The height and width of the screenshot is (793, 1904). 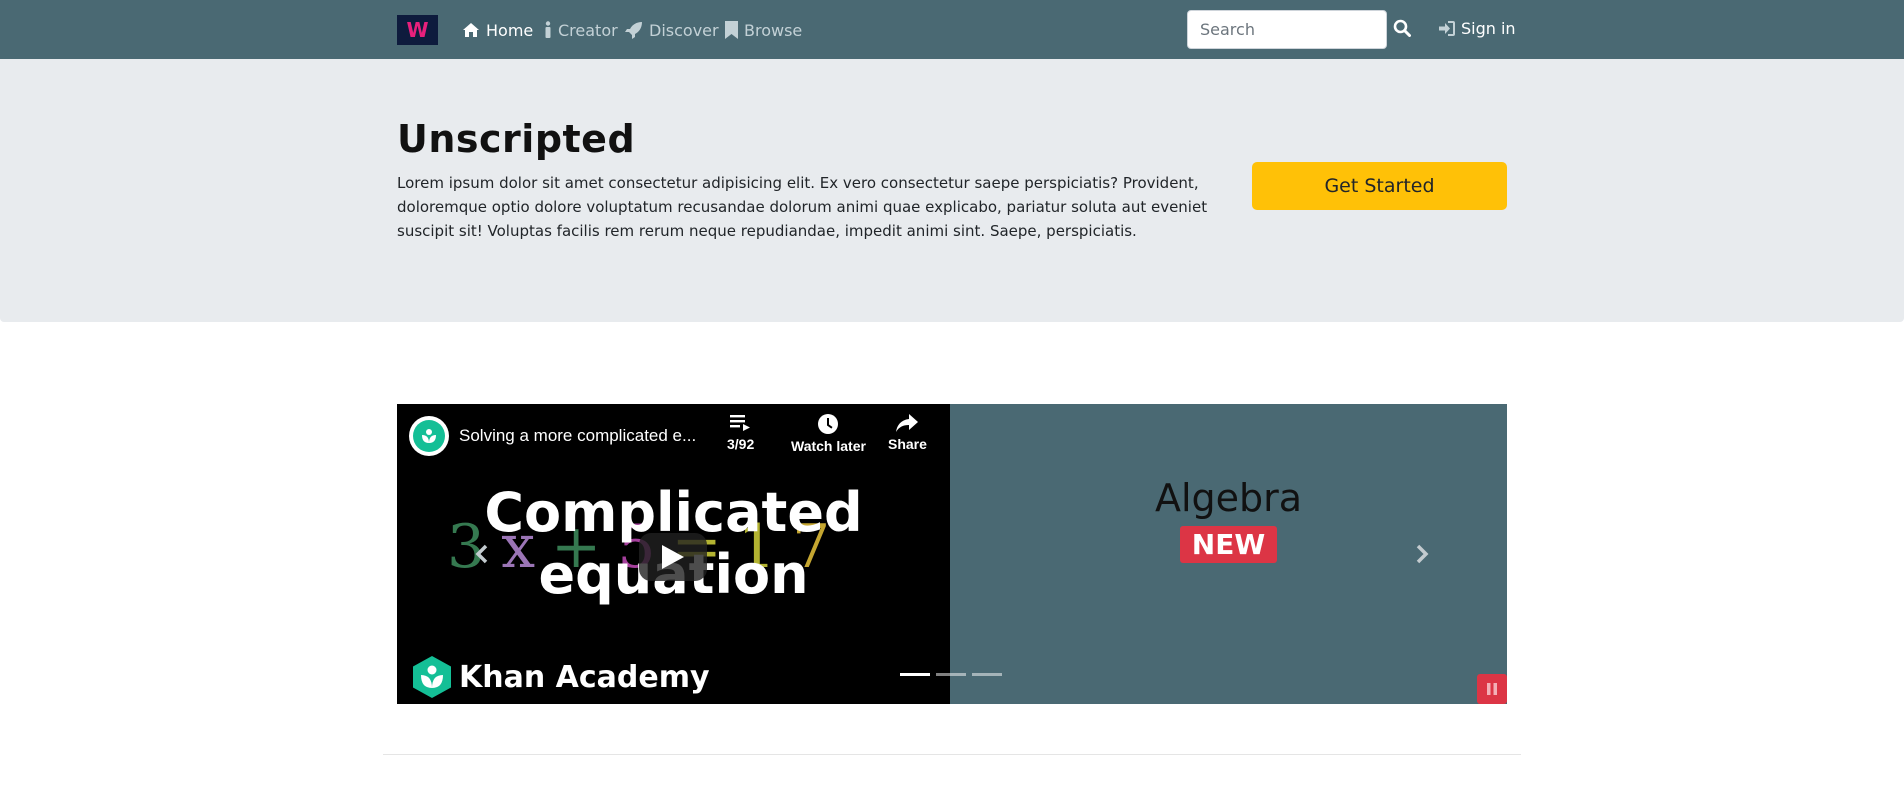 What do you see at coordinates (684, 30) in the screenshot?
I see `nav-discover-label: Discover` at bounding box center [684, 30].